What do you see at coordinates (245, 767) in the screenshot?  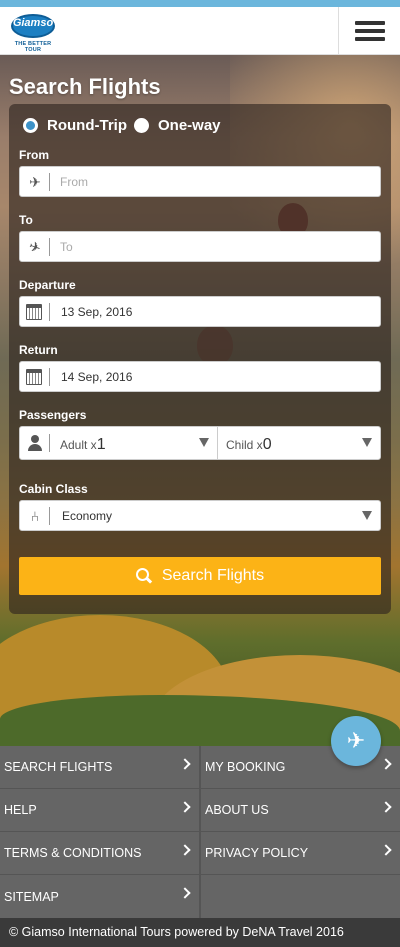 I see `footer-link-label: MY BOOKING` at bounding box center [245, 767].